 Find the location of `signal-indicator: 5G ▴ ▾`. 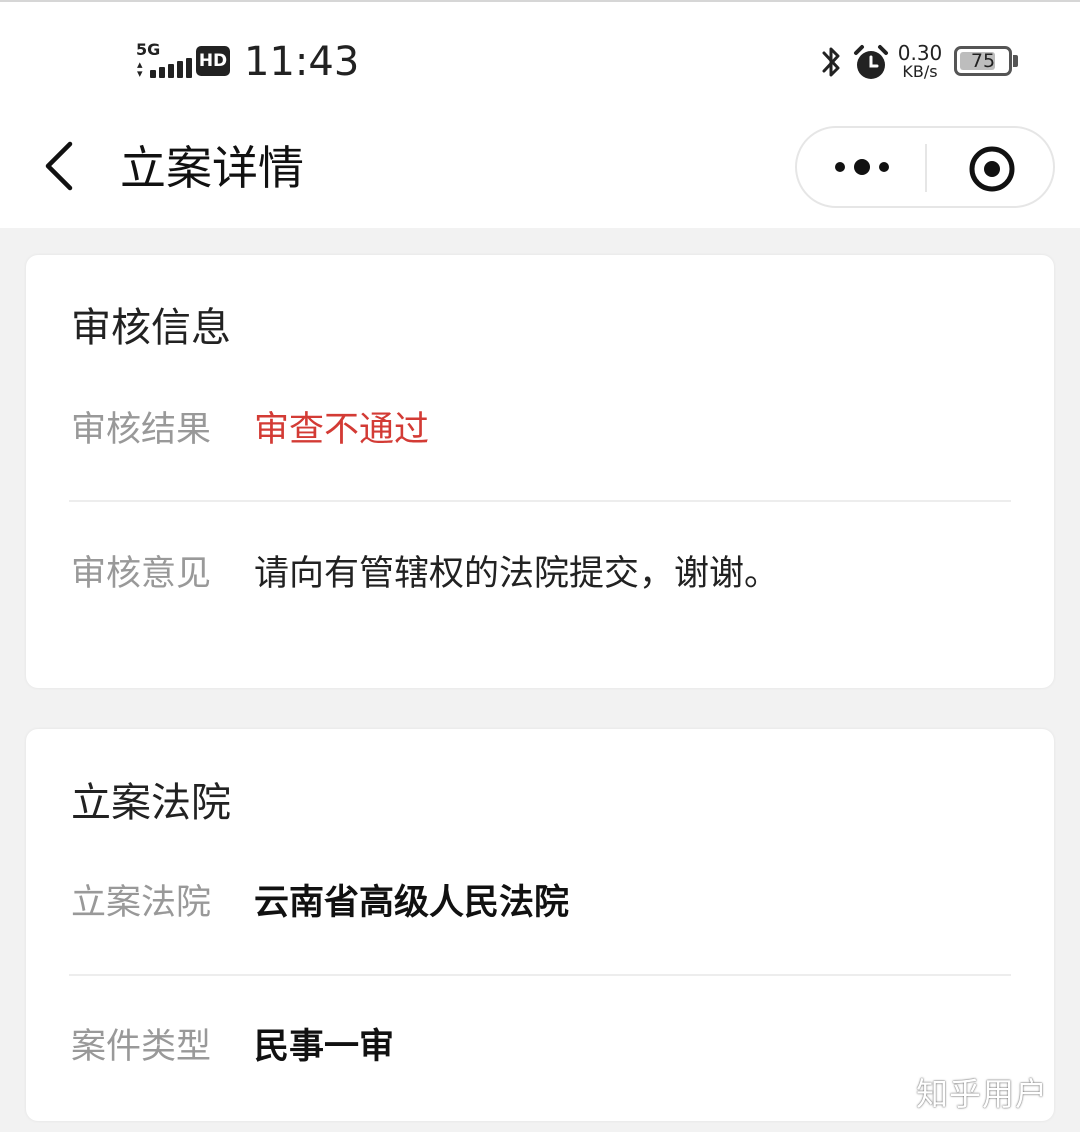

signal-indicator: 5G ▴ ▾ is located at coordinates (164, 61).